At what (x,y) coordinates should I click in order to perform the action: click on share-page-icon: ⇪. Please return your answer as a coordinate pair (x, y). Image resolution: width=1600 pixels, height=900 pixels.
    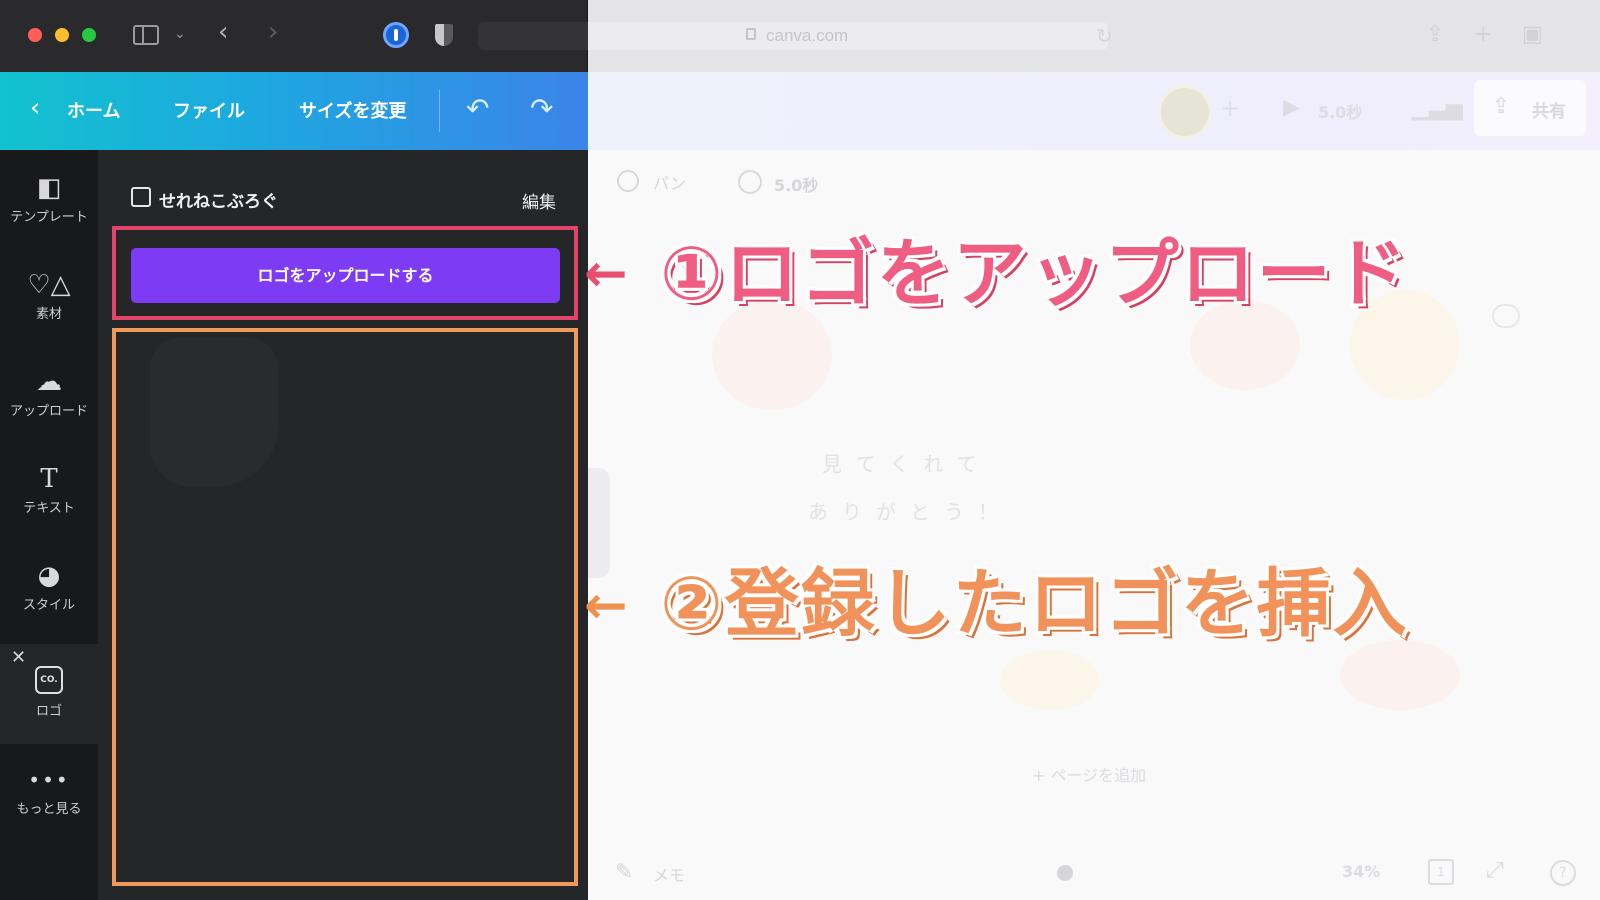
    Looking at the image, I should click on (1435, 34).